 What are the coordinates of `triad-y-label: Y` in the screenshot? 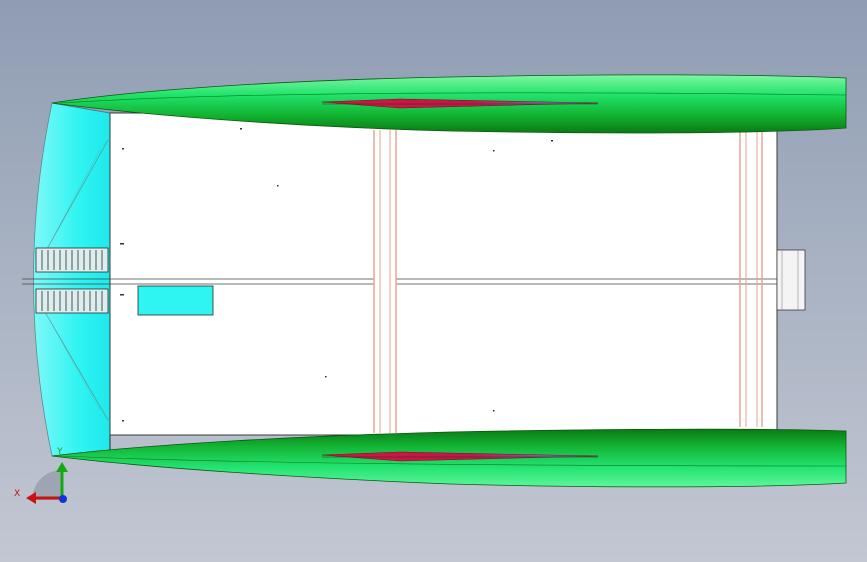 It's located at (59, 452).